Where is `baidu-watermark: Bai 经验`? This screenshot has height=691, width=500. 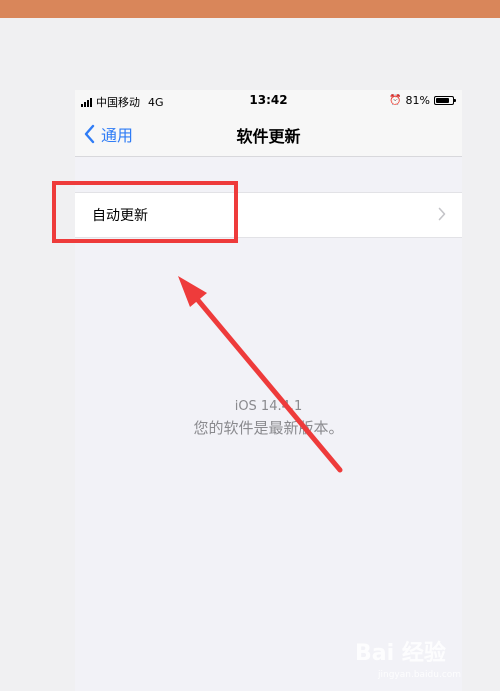
baidu-watermark: Bai 经验 is located at coordinates (400, 651).